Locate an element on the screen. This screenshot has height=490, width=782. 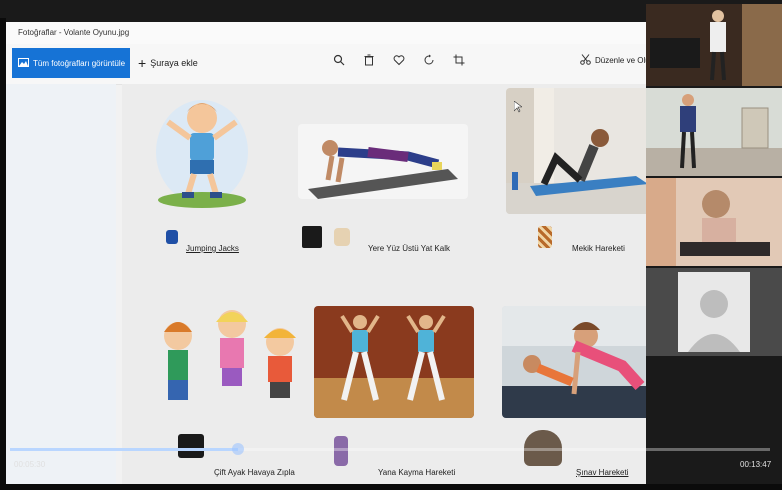
photos-icon is located at coordinates (23, 63).